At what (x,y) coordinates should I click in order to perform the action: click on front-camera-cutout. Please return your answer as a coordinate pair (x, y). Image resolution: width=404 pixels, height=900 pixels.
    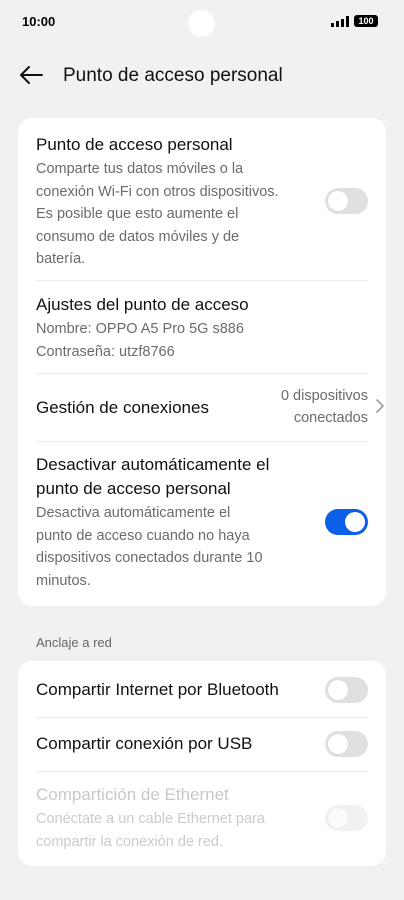
    Looking at the image, I should click on (201, 23).